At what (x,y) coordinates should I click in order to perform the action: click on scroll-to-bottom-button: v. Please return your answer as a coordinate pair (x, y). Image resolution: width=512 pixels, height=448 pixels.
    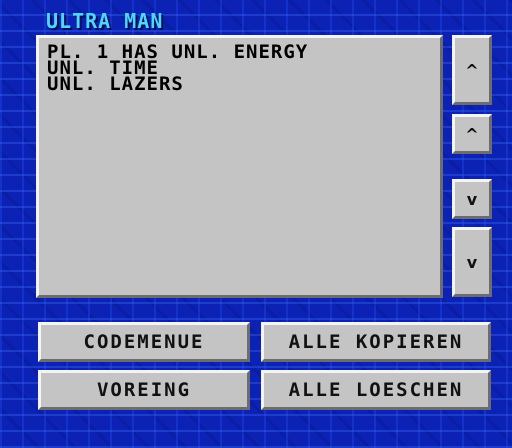
    Looking at the image, I should click on (472, 262).